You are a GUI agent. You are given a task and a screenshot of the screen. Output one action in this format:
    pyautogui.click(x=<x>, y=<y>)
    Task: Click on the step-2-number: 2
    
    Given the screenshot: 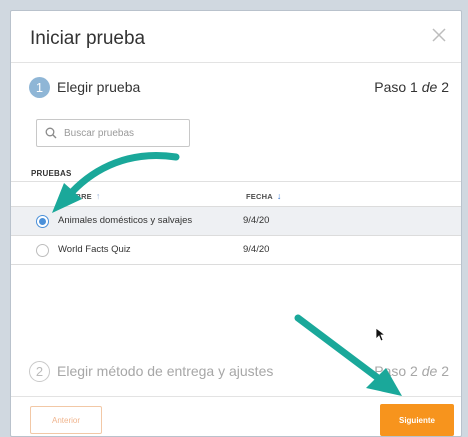 What is the action you would take?
    pyautogui.click(x=39, y=371)
    